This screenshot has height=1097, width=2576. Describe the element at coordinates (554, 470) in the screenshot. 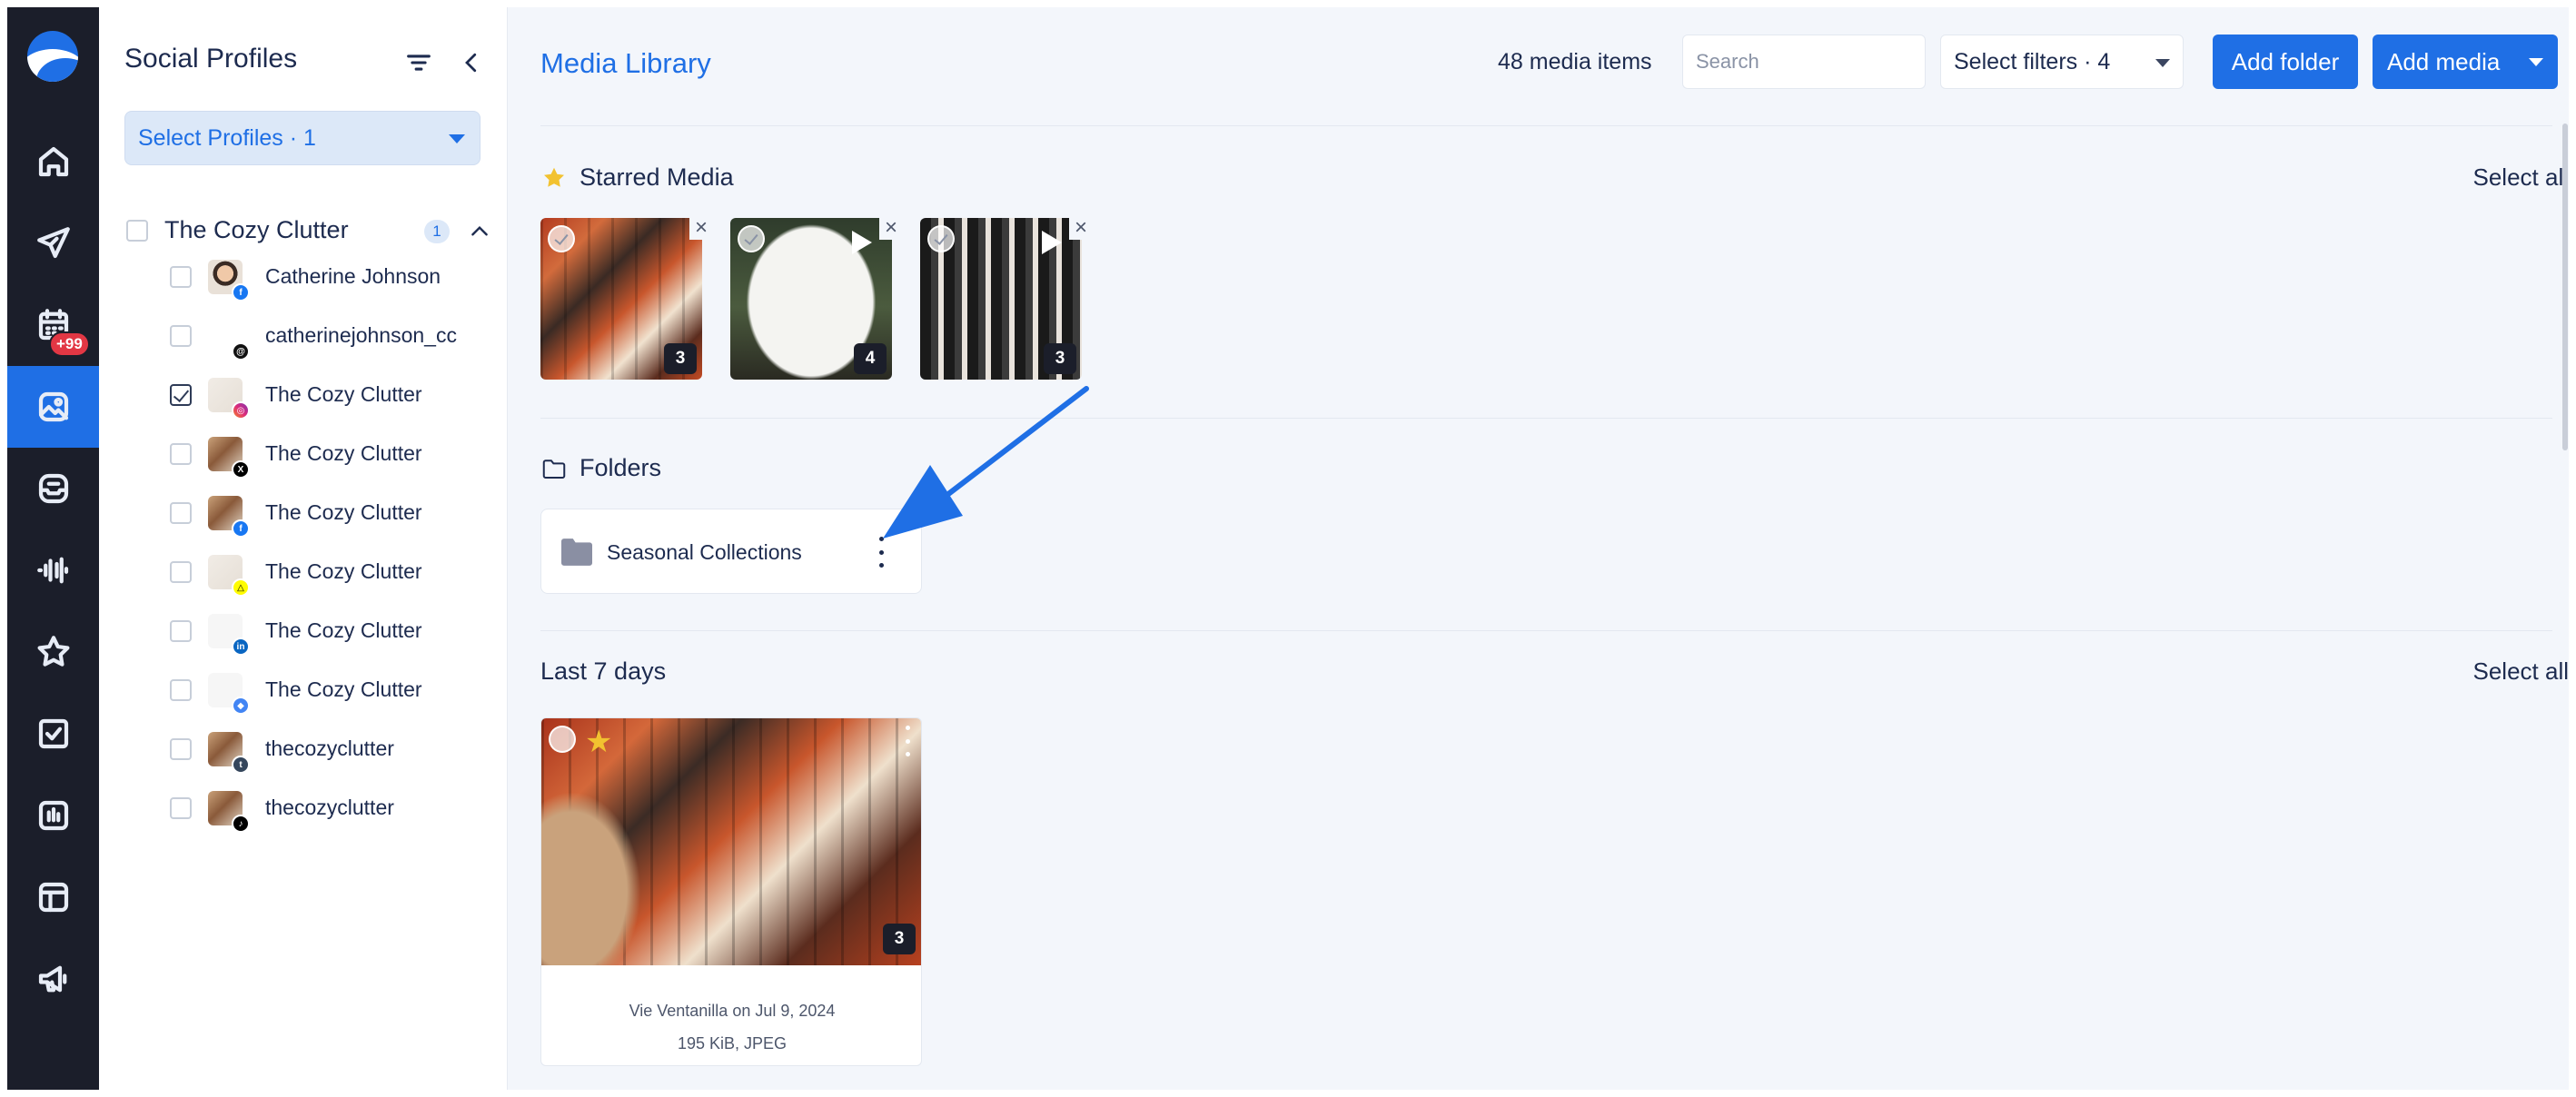

I see `folder-outline-icon` at that location.